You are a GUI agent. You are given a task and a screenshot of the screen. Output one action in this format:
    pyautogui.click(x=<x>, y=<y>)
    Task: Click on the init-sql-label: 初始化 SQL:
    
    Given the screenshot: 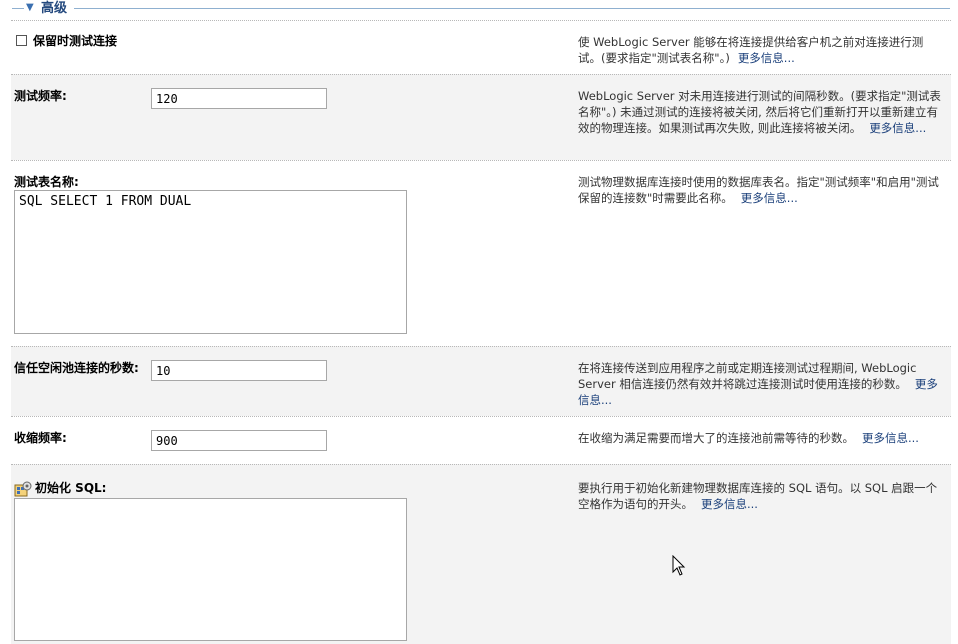 What is the action you would take?
    pyautogui.click(x=71, y=488)
    